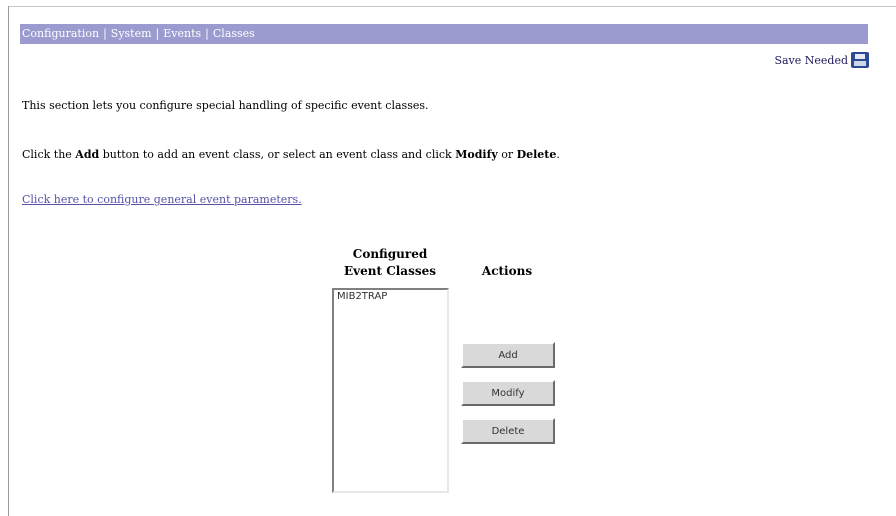 The height and width of the screenshot is (516, 896). I want to click on add-button: Add, so click(508, 355).